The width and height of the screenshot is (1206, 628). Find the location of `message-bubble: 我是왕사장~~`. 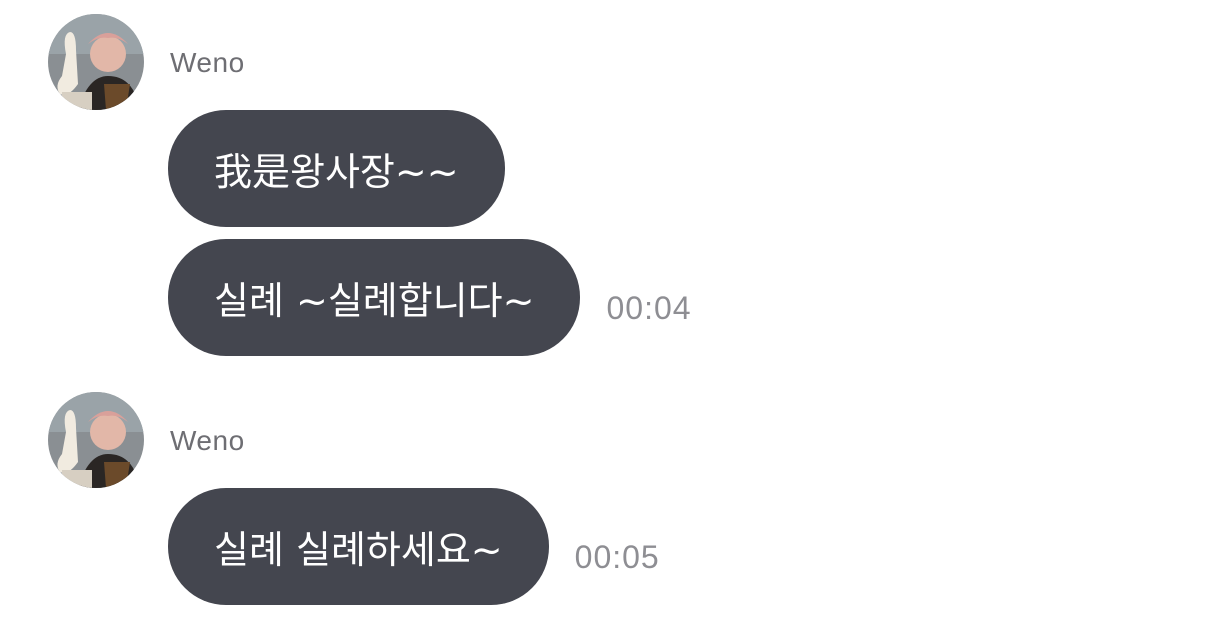

message-bubble: 我是왕사장~~ is located at coordinates (336, 168).